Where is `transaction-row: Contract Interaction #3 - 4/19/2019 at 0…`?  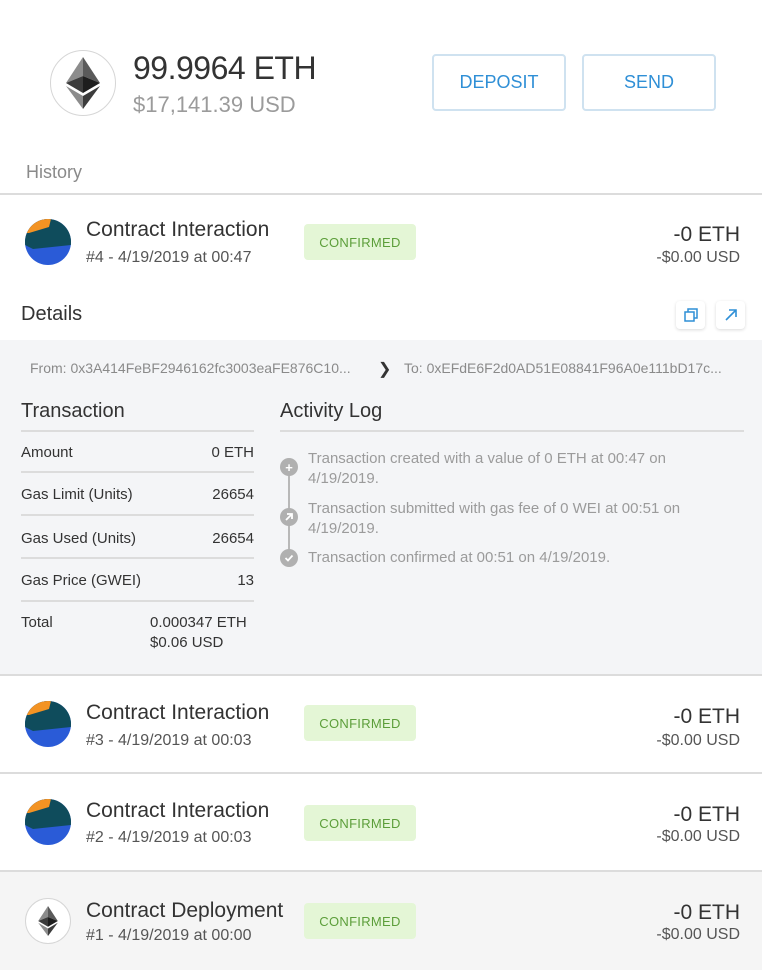 transaction-row: Contract Interaction #3 - 4/19/2019 at 0… is located at coordinates (381, 724).